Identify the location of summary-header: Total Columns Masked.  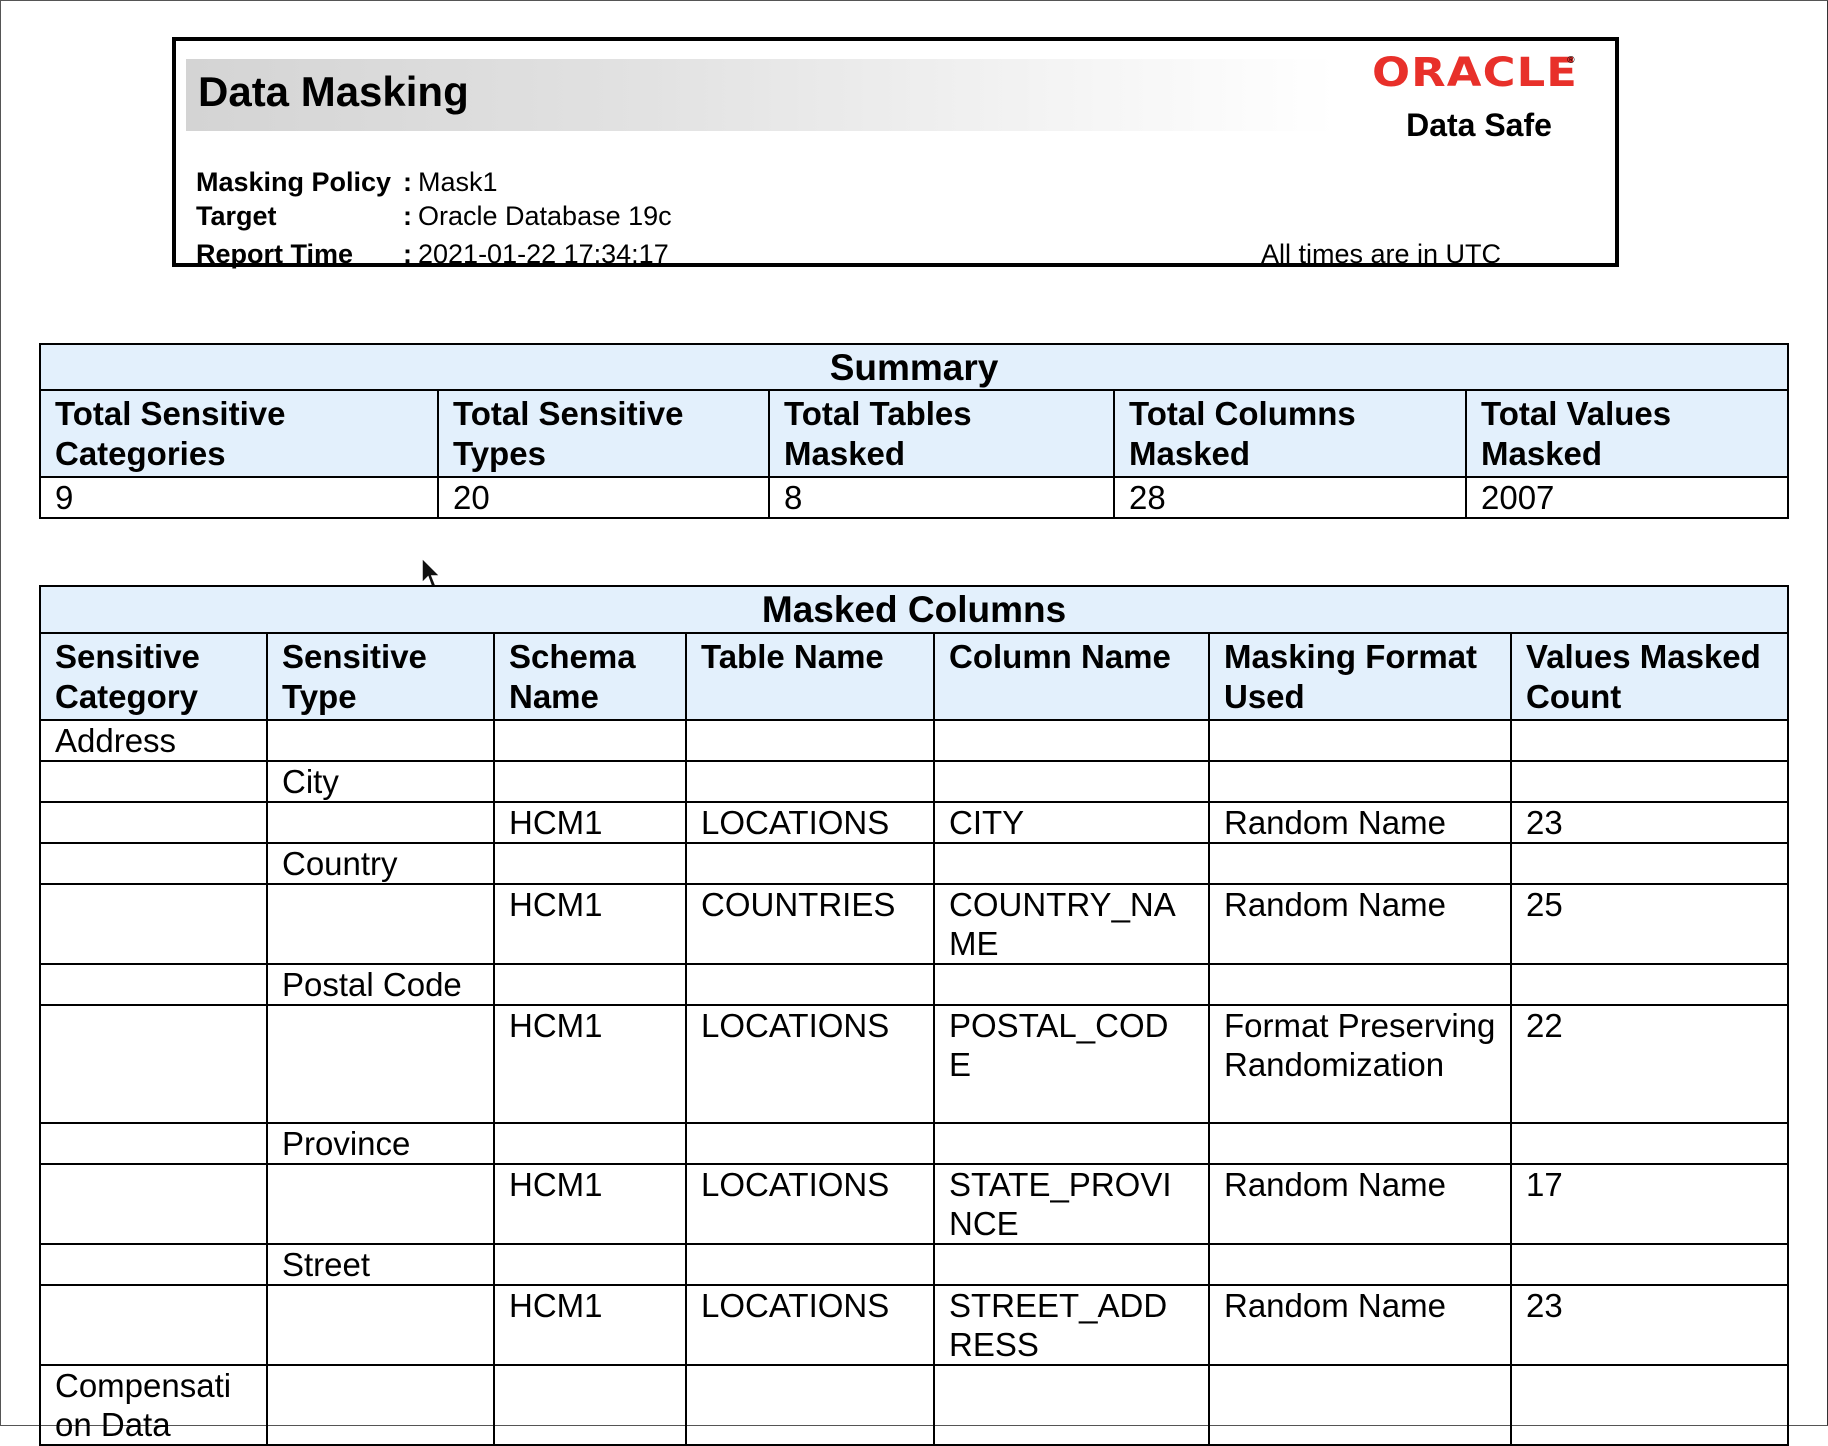
(1290, 433).